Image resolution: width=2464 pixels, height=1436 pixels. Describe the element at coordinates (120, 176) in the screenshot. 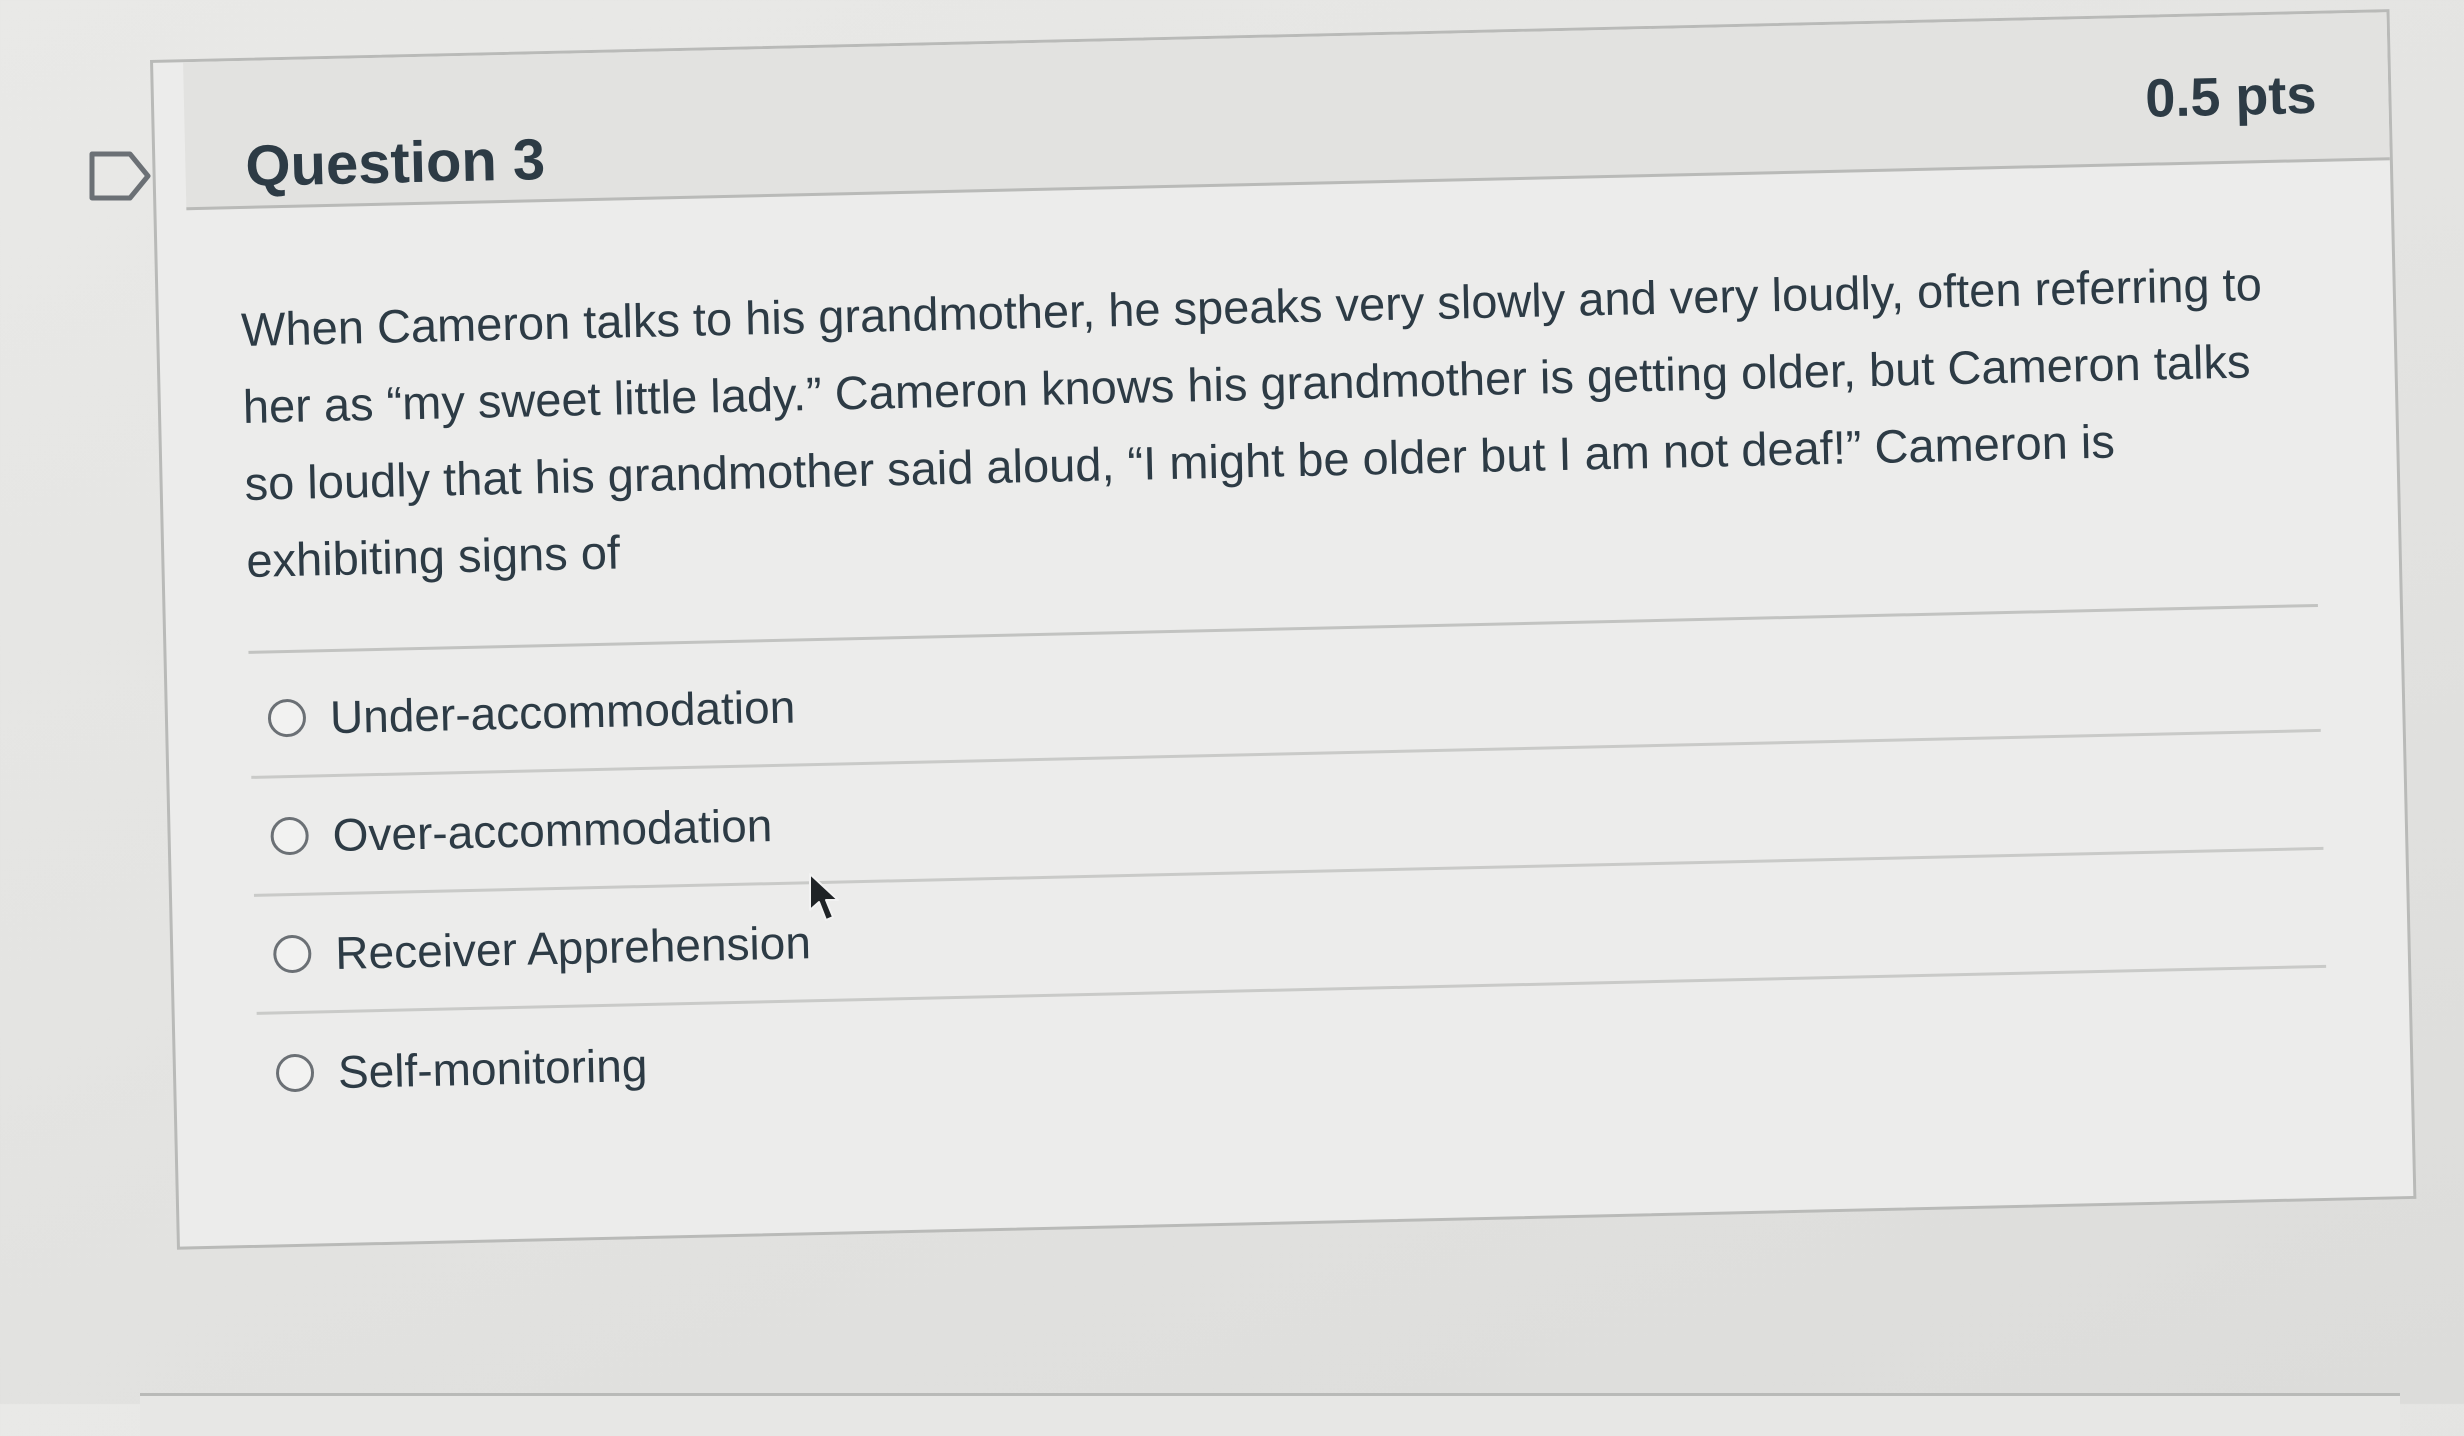

I see `flag-question-icon` at that location.